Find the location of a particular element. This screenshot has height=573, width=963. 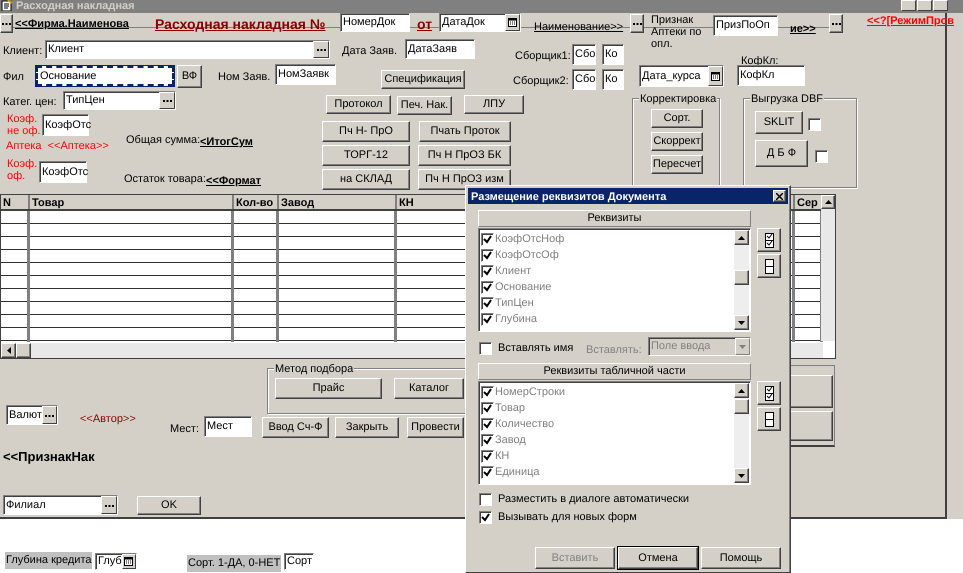

form-button: ЛПУ is located at coordinates (494, 104).